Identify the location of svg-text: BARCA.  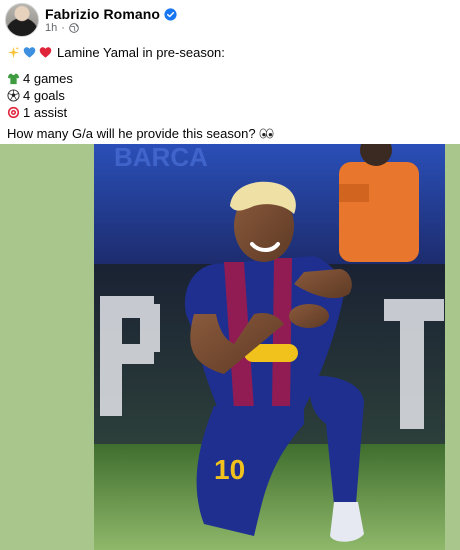
(161, 158).